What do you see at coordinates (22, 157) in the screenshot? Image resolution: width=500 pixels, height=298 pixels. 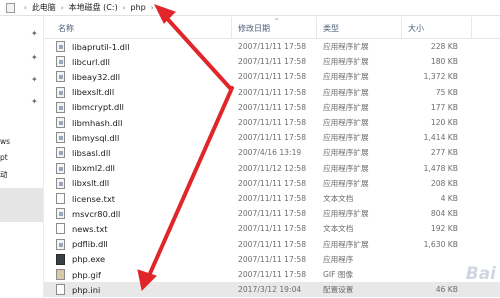 I see `navigation-pane: ✦ ✦ ✦ ✦ ws pt 动` at bounding box center [22, 157].